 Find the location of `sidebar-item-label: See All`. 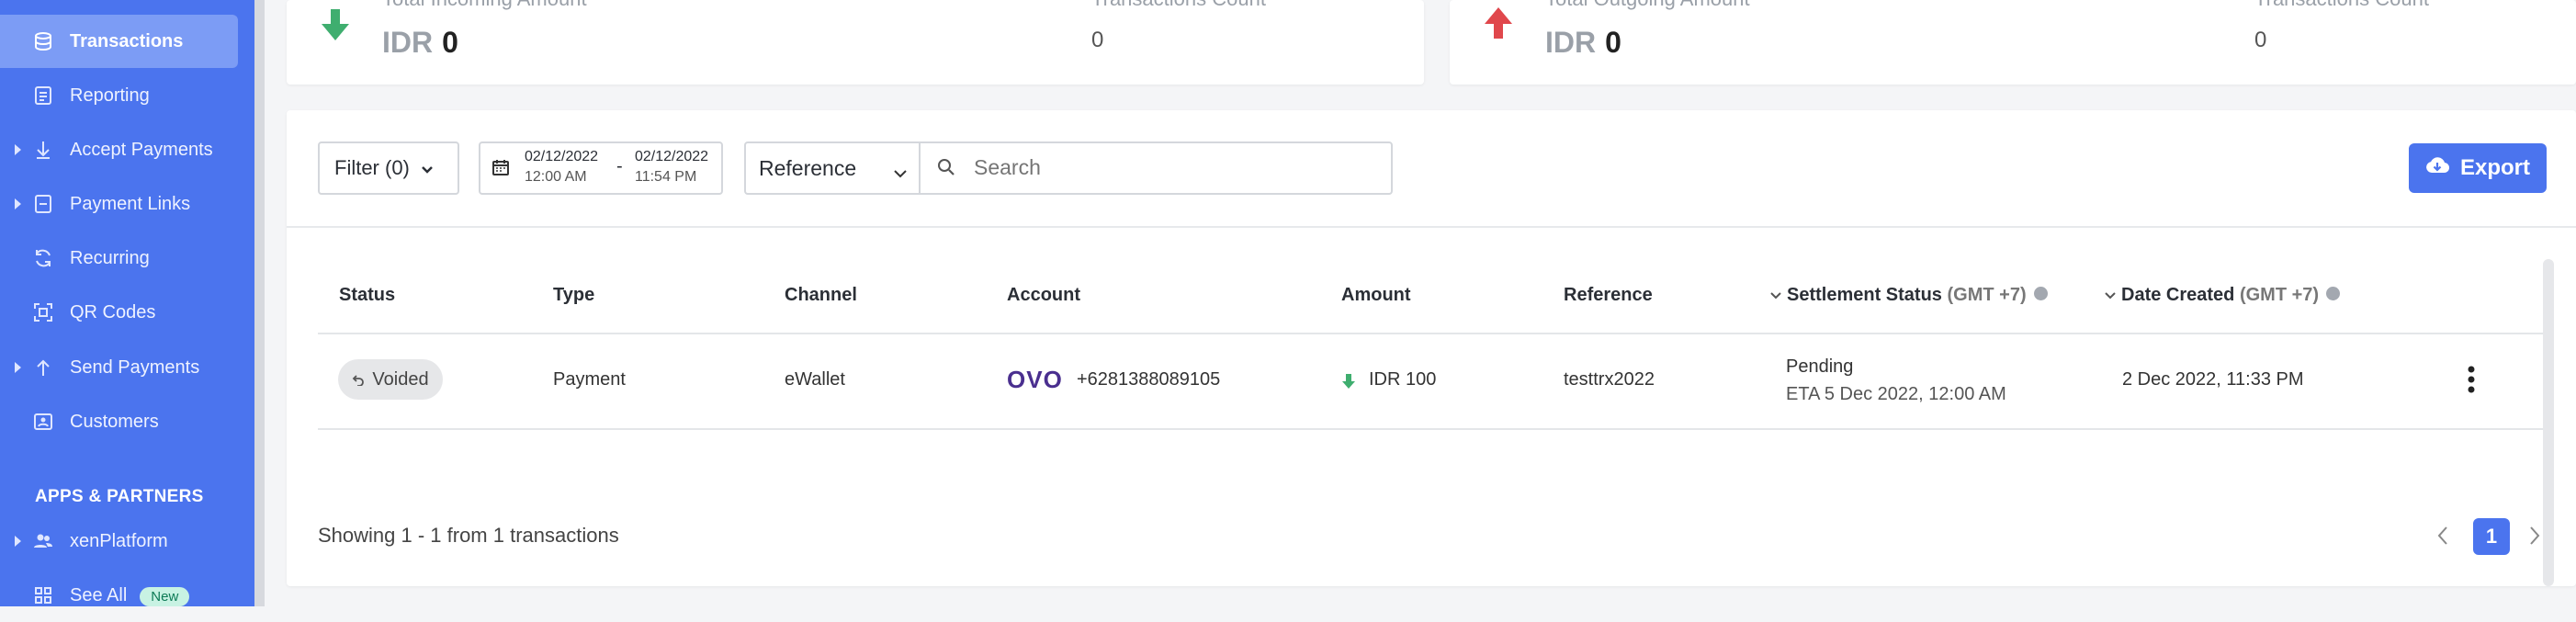

sidebar-item-label: See All is located at coordinates (99, 594).